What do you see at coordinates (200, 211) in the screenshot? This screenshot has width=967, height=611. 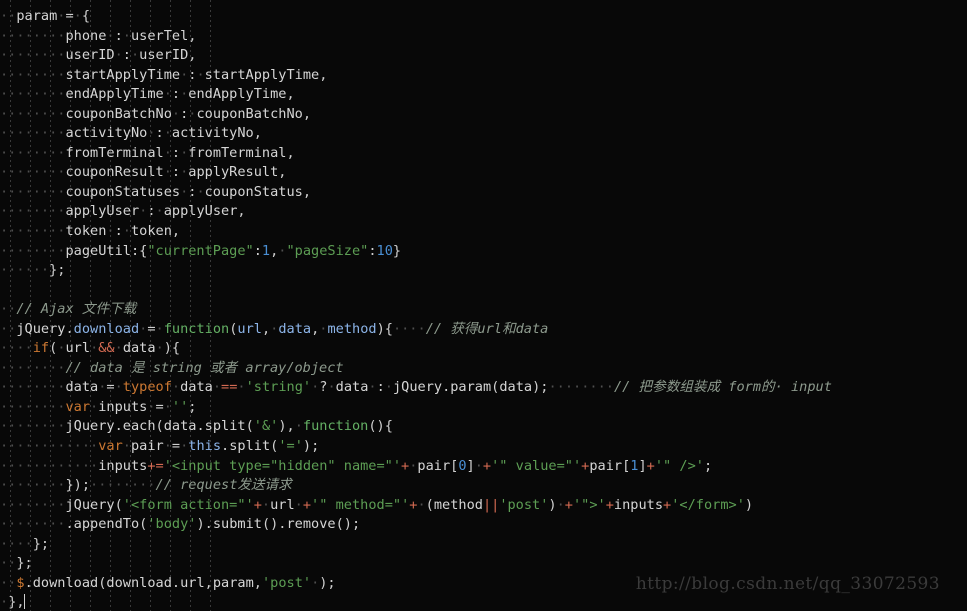 I see `token-id: applyUser` at bounding box center [200, 211].